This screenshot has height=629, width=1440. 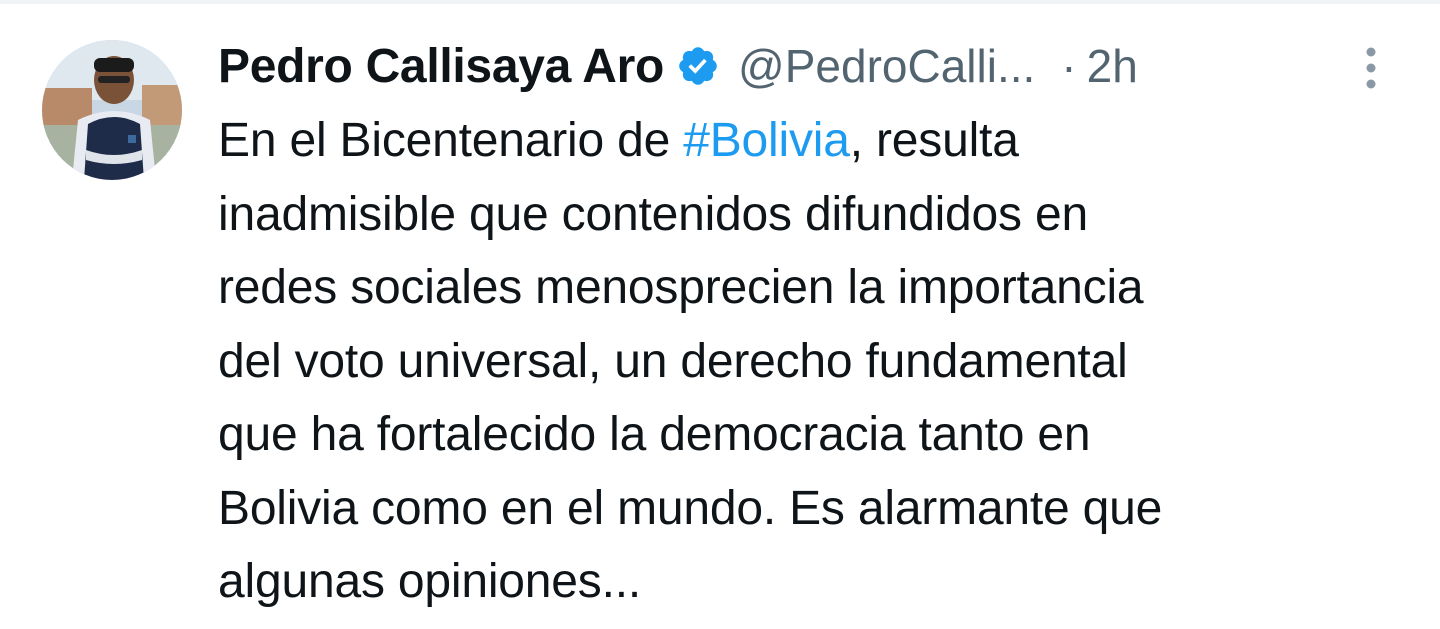 I want to click on tweet-line: En el Bicentenario de #Bolivia, resulta, so click(x=808, y=141).